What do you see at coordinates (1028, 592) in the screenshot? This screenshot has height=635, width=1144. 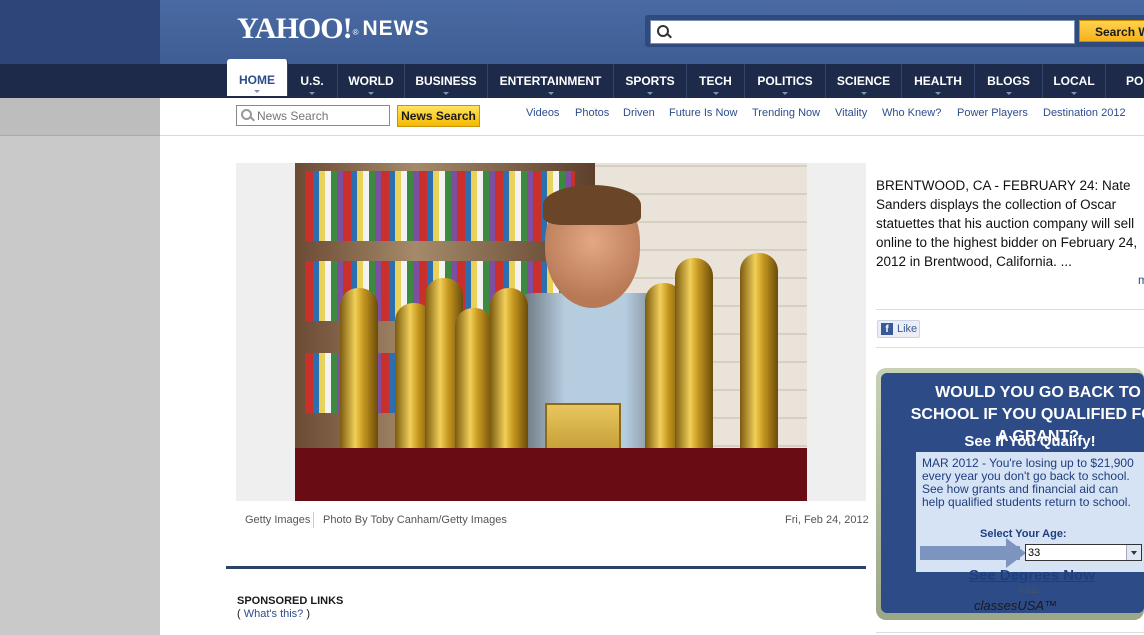 I see `ad-copyright: © 2011` at bounding box center [1028, 592].